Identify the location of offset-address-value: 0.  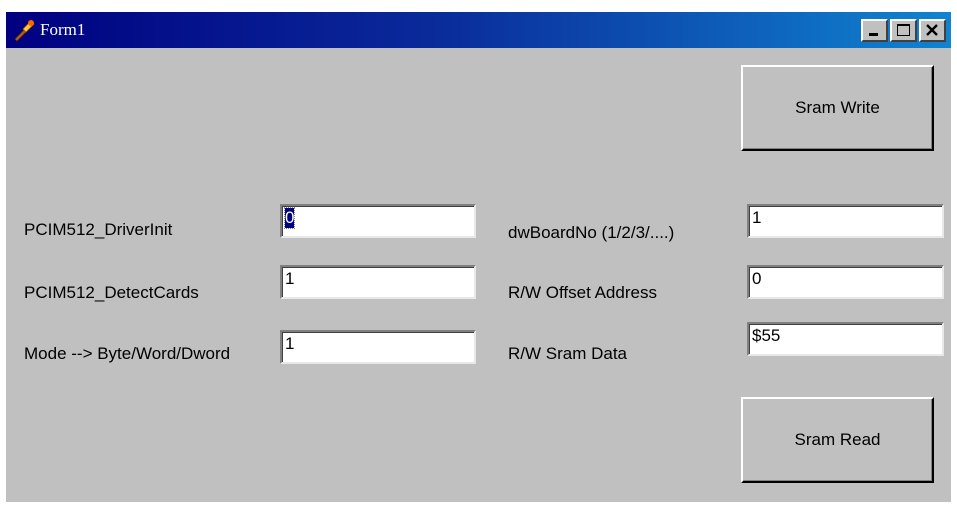
(757, 278).